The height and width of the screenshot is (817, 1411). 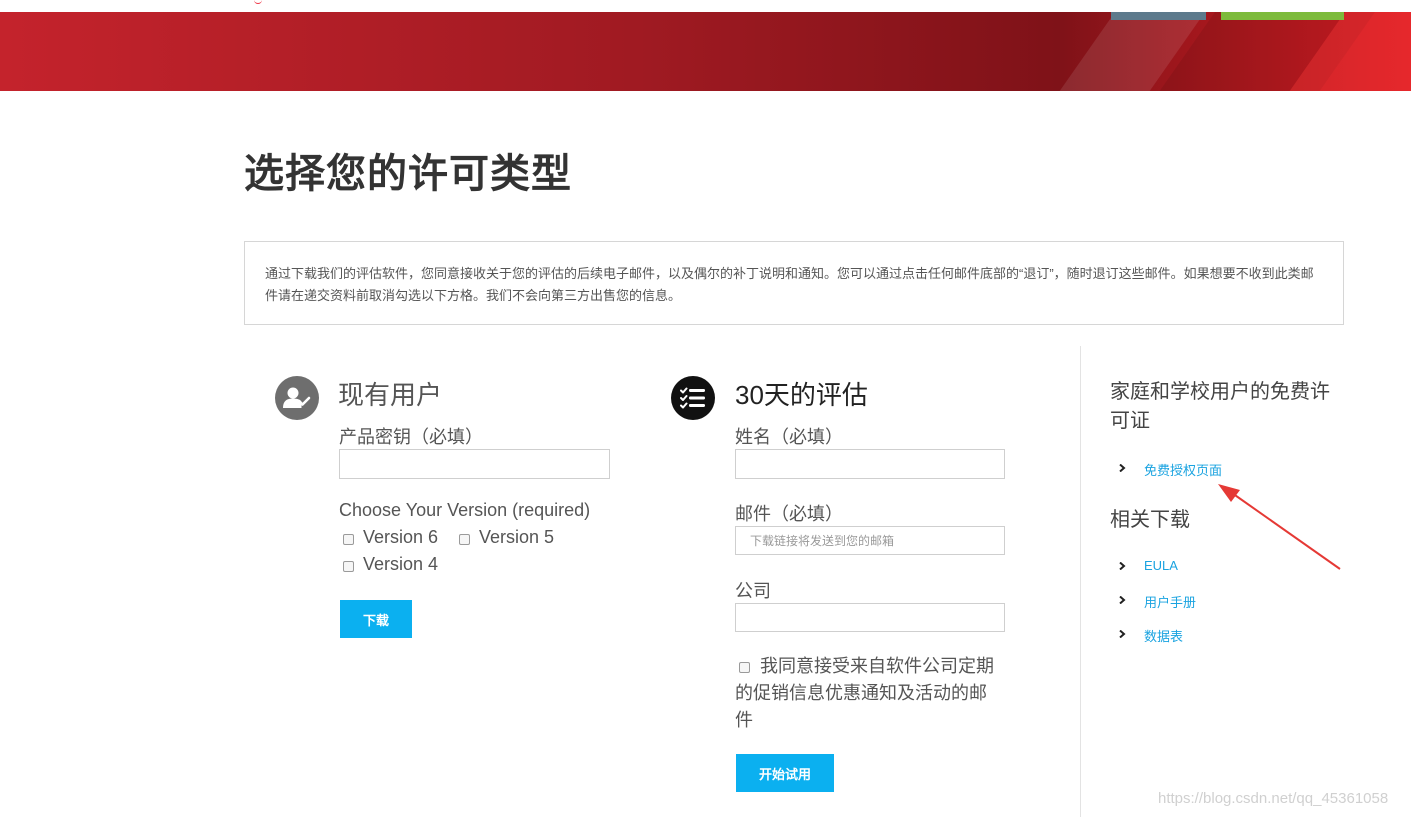 What do you see at coordinates (411, 437) in the screenshot?
I see `product-key-label: 产品密钥（必填）` at bounding box center [411, 437].